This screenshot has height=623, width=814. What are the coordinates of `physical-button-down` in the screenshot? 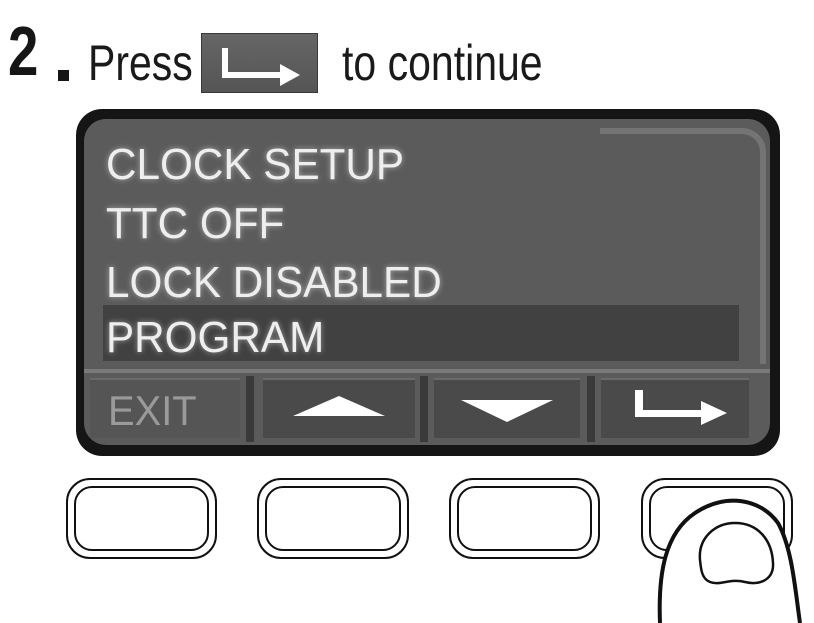 It's located at (524, 518).